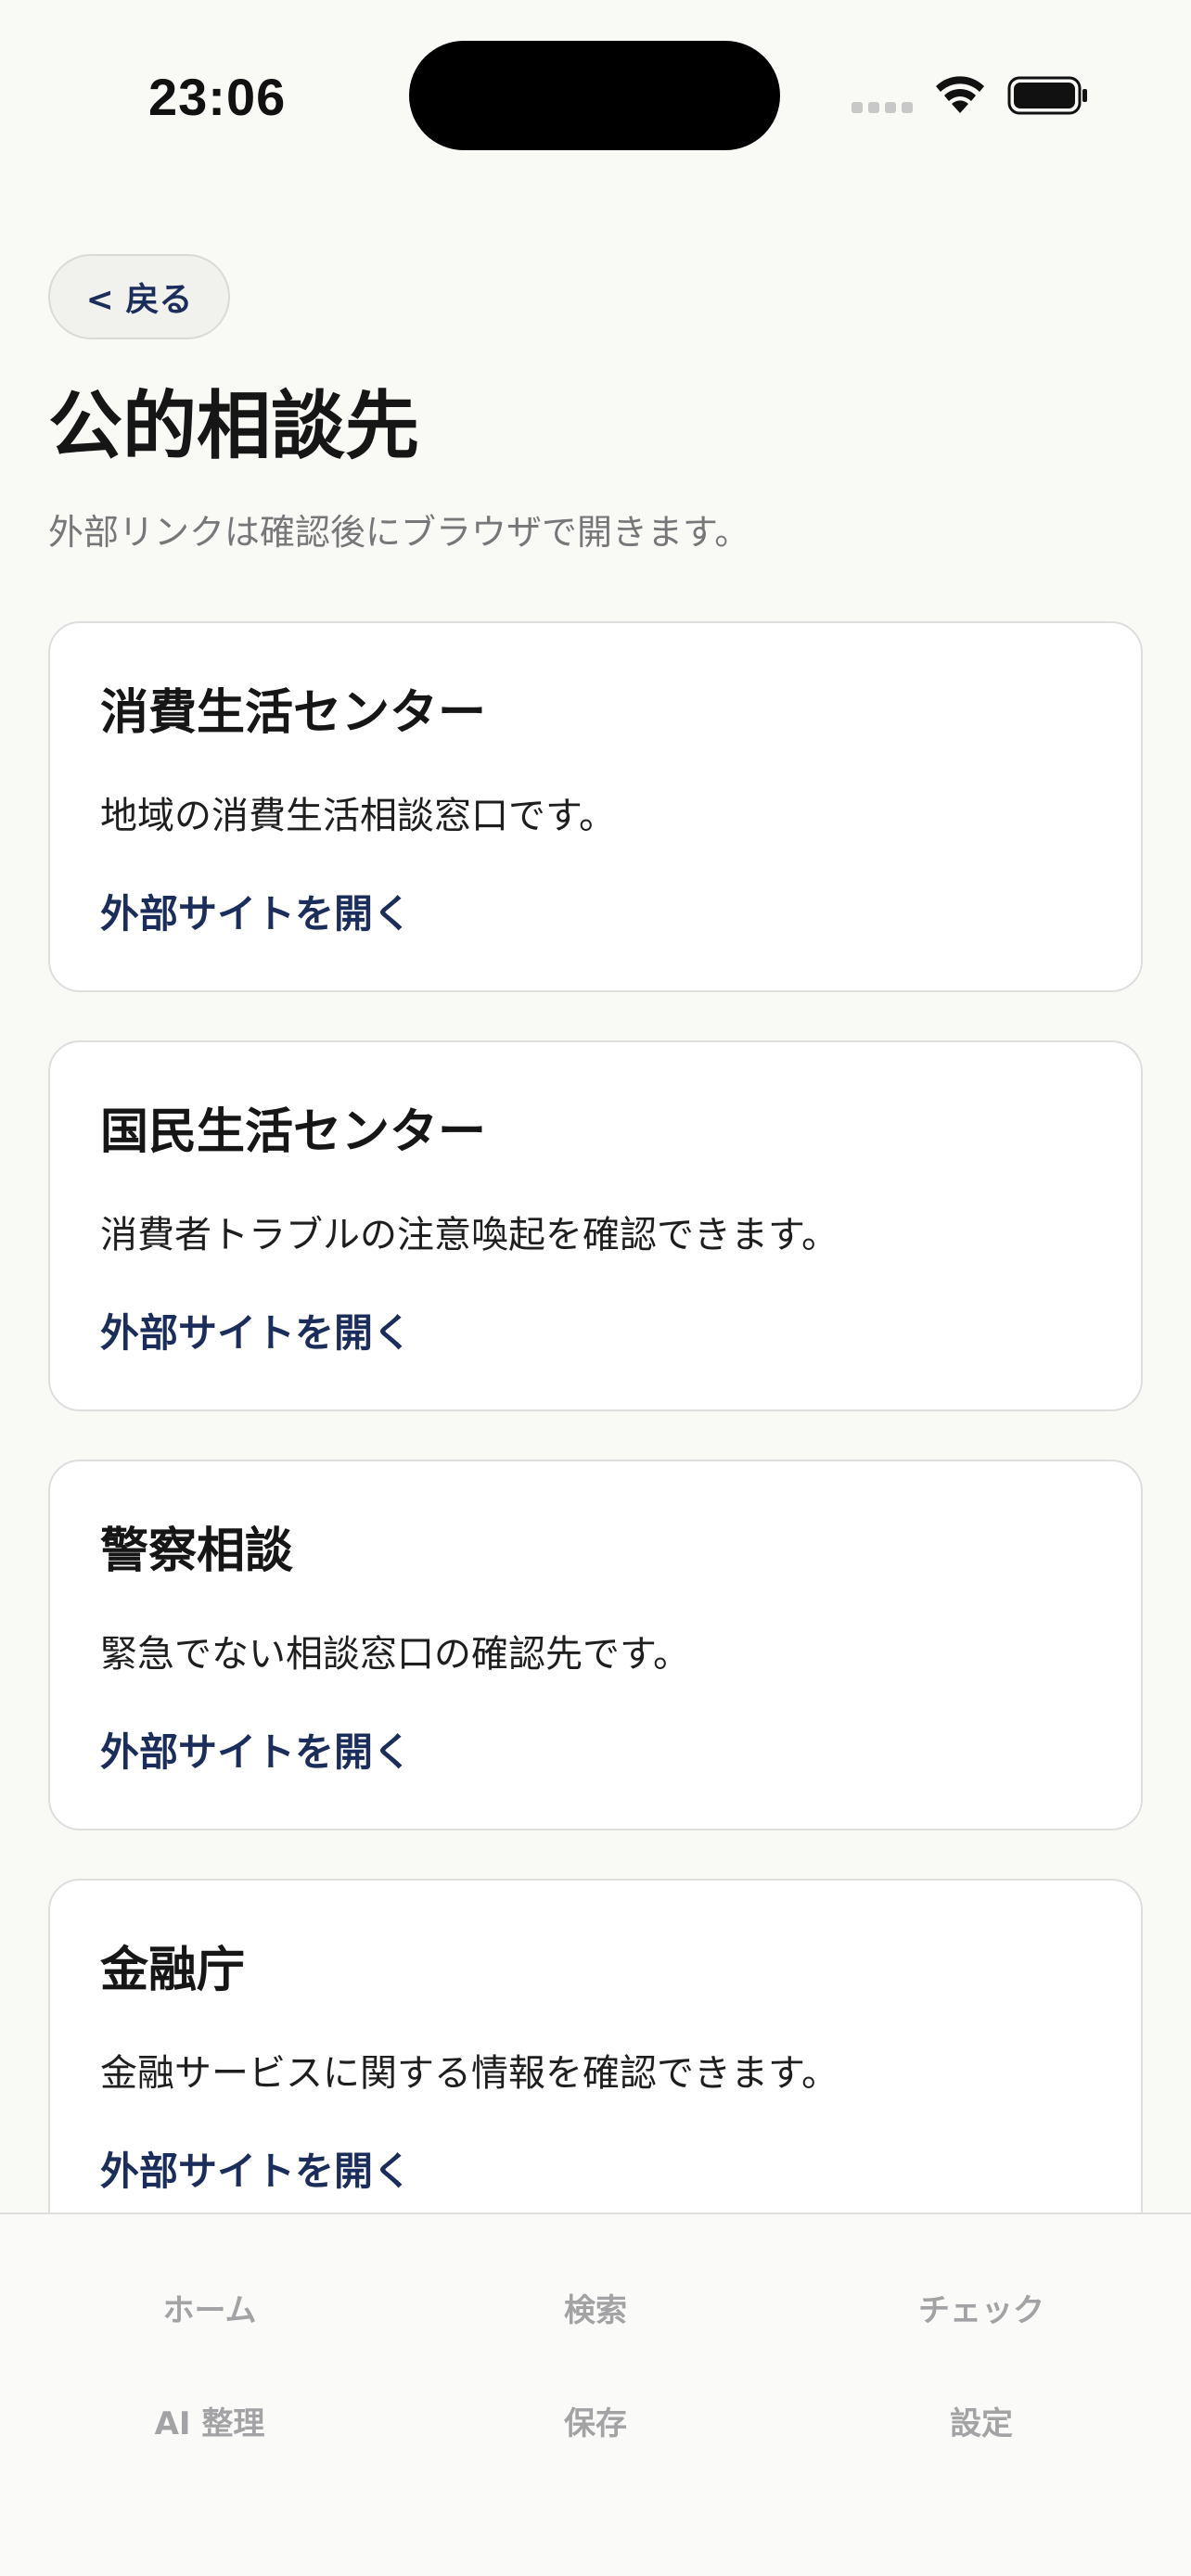 The image size is (1191, 2576). I want to click on card-title: 金融庁, so click(173, 1970).